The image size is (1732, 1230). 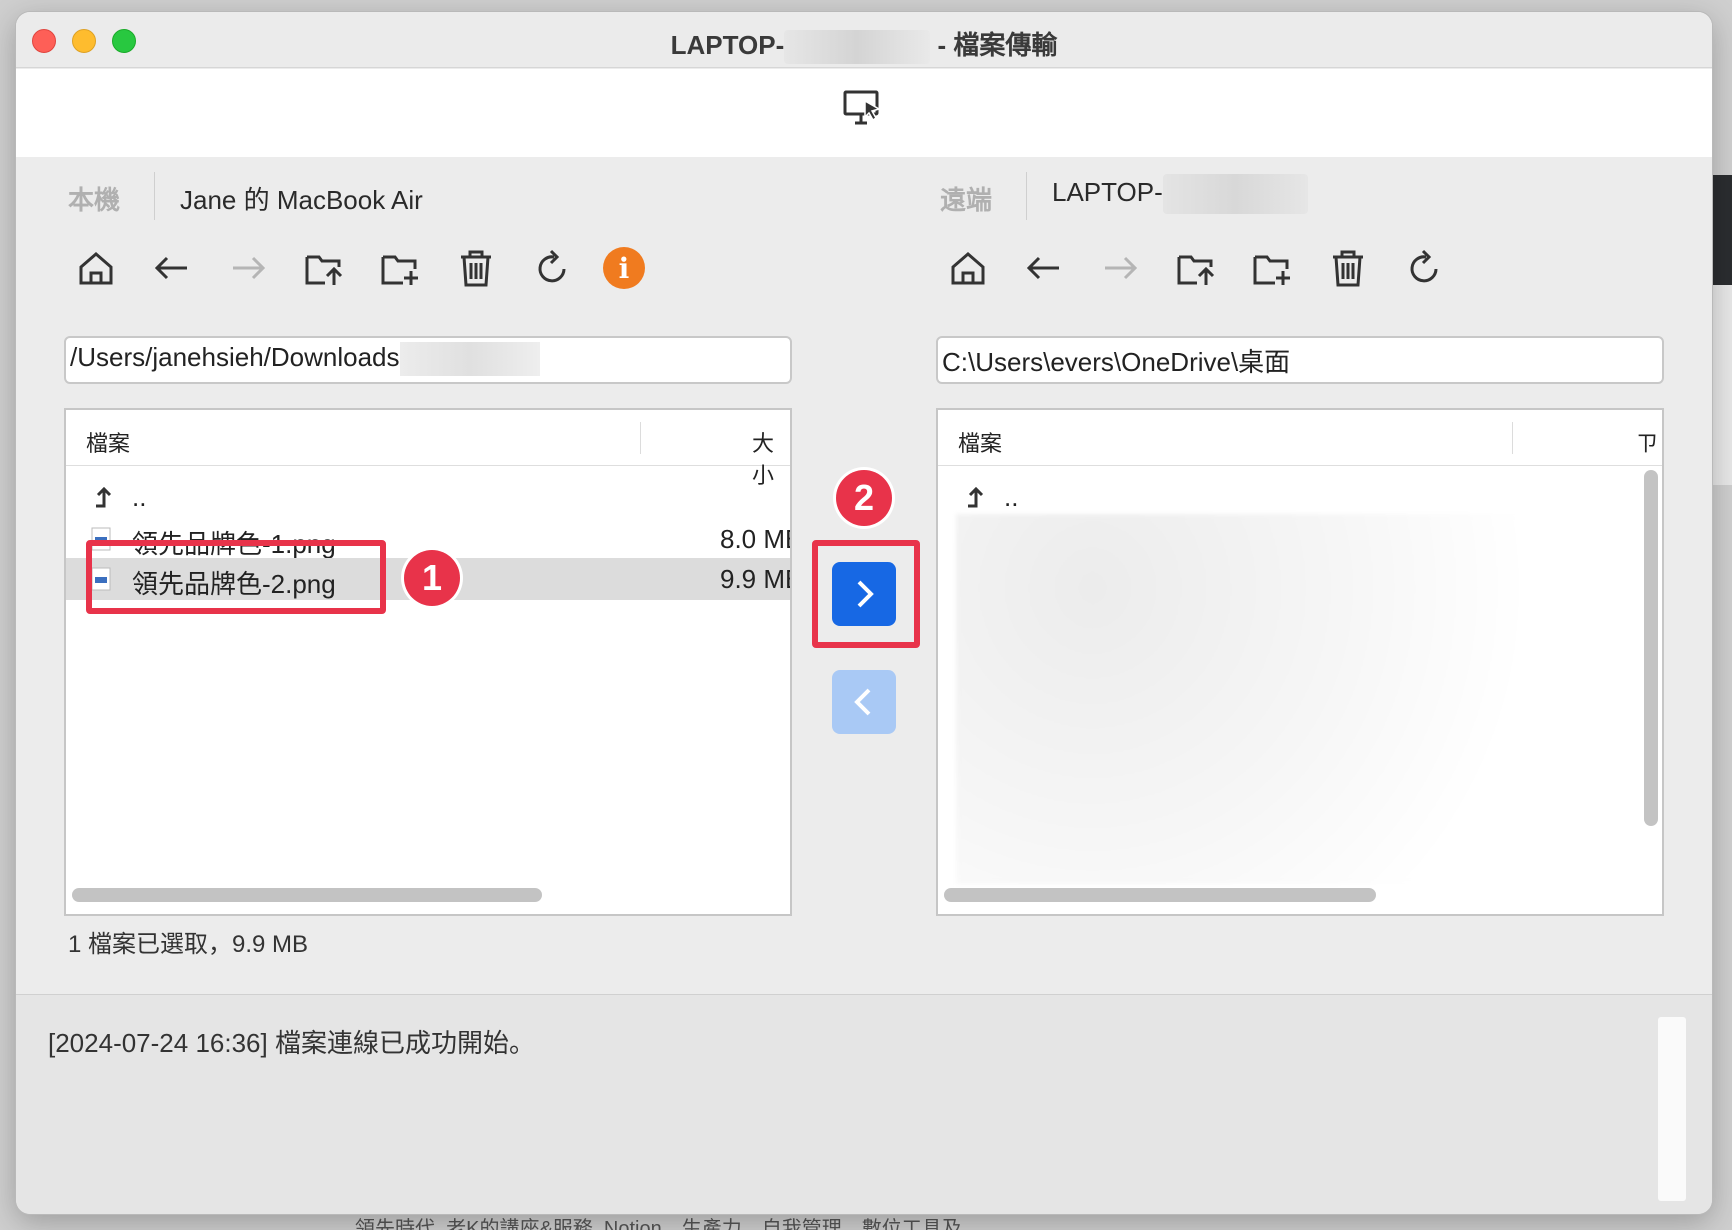 What do you see at coordinates (94, 200) in the screenshot?
I see `local-label: 本機` at bounding box center [94, 200].